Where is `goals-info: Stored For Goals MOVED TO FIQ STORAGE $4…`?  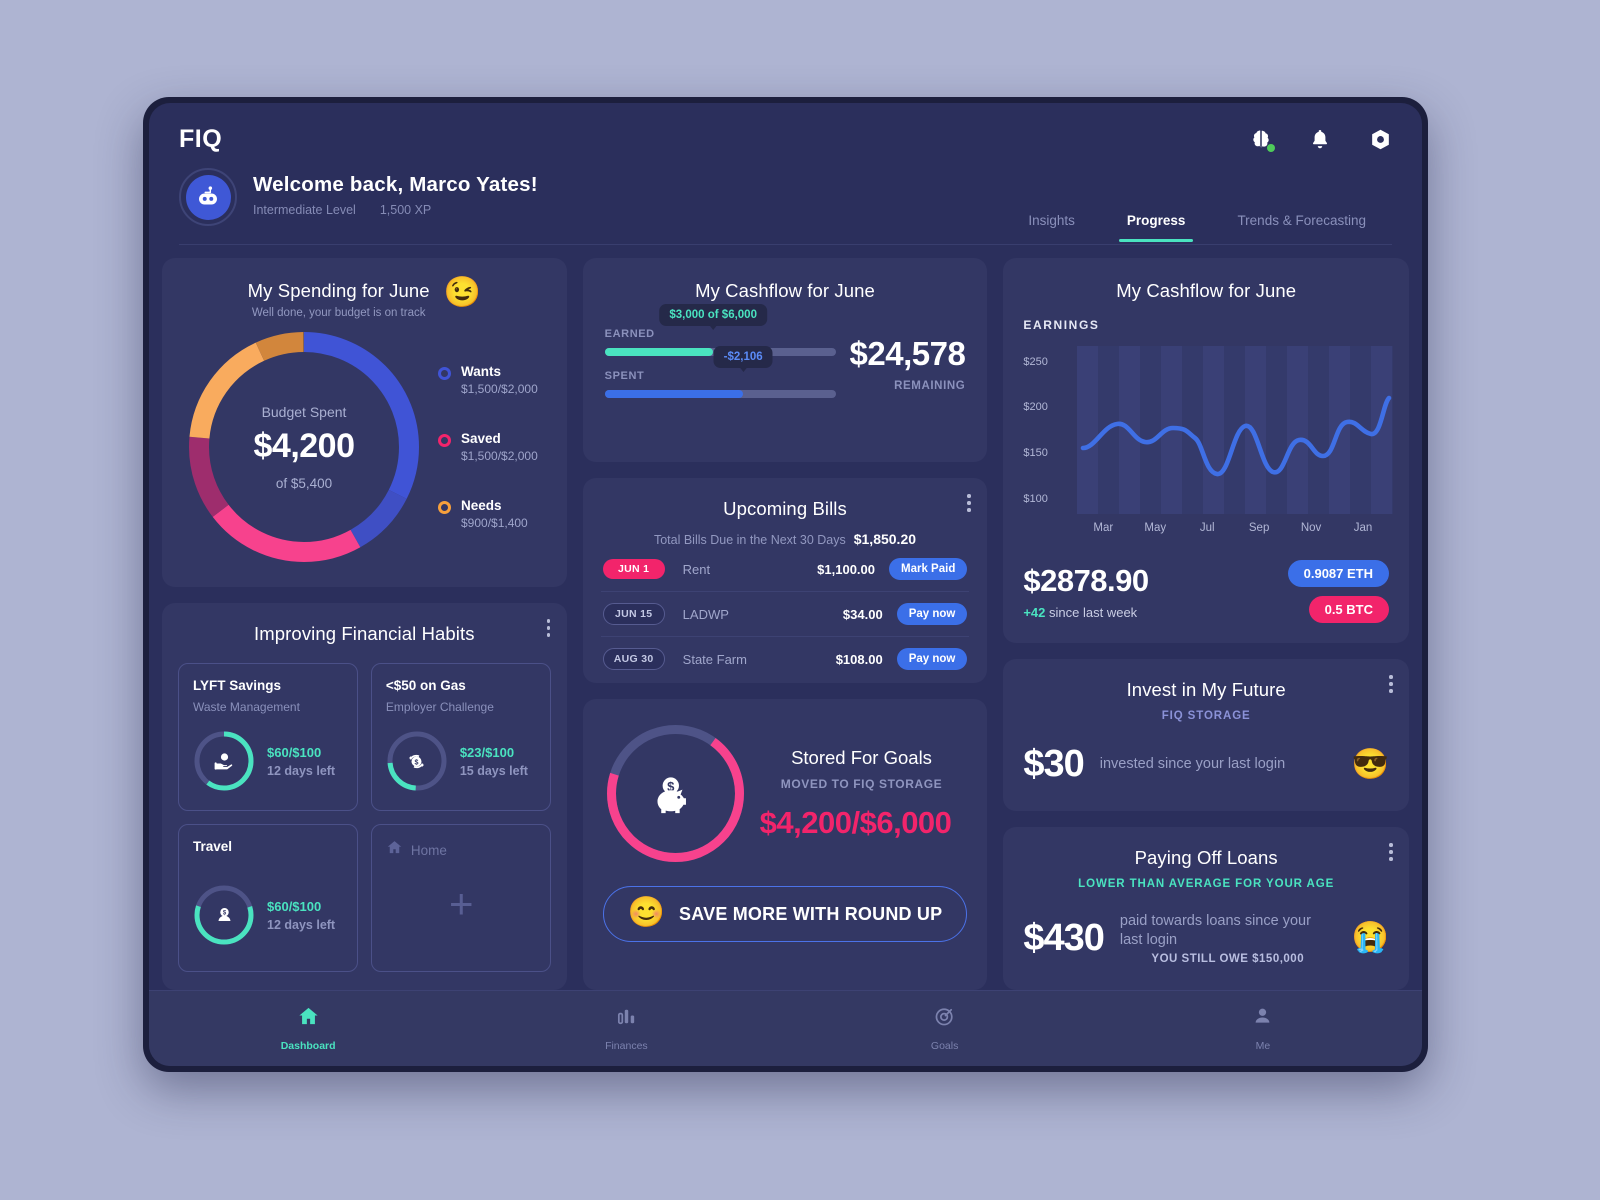
goals-info: Stored For Goals MOVED TO FIQ STORAGE $4… is located at coordinates (862, 794).